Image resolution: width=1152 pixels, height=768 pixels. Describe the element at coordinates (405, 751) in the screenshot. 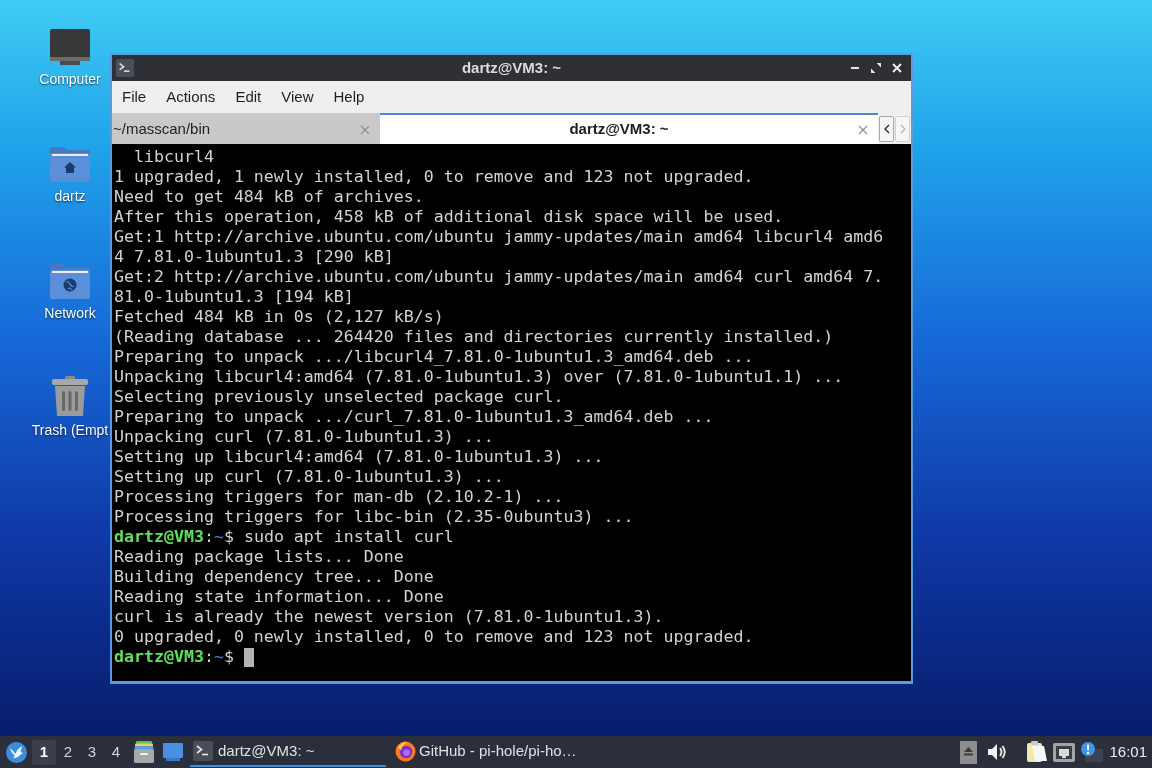

I see `browser-icon` at that location.